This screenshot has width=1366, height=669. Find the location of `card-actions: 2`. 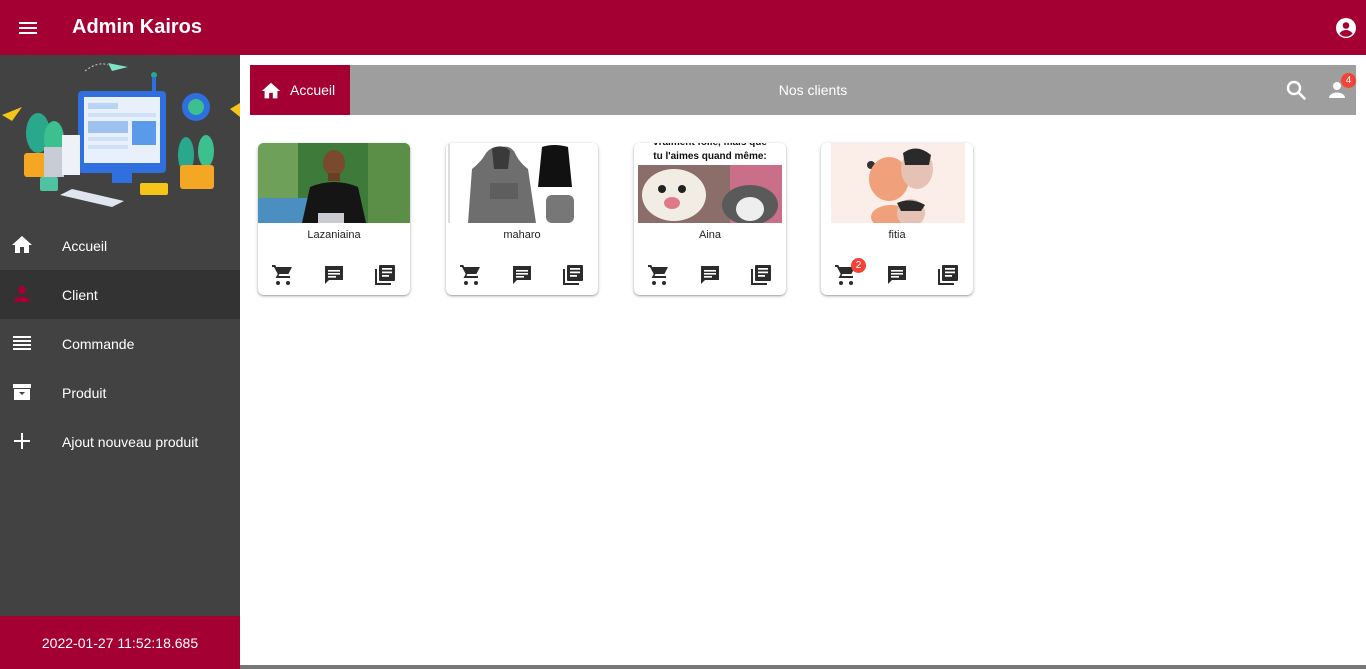

card-actions: 2 is located at coordinates (897, 272).